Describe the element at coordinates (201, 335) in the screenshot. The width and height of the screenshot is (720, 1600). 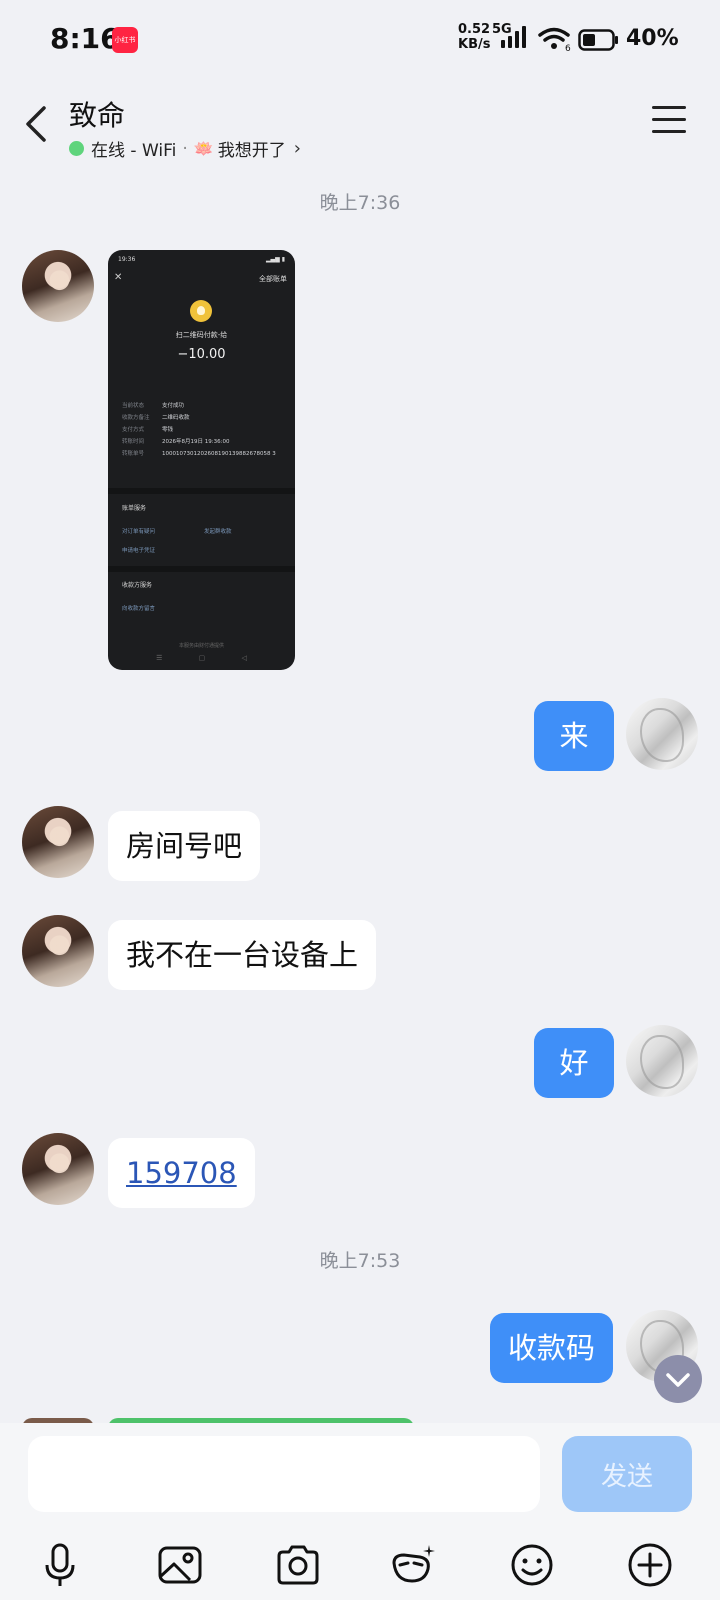
I see `img-merchant: 扫二维码付款-给` at that location.